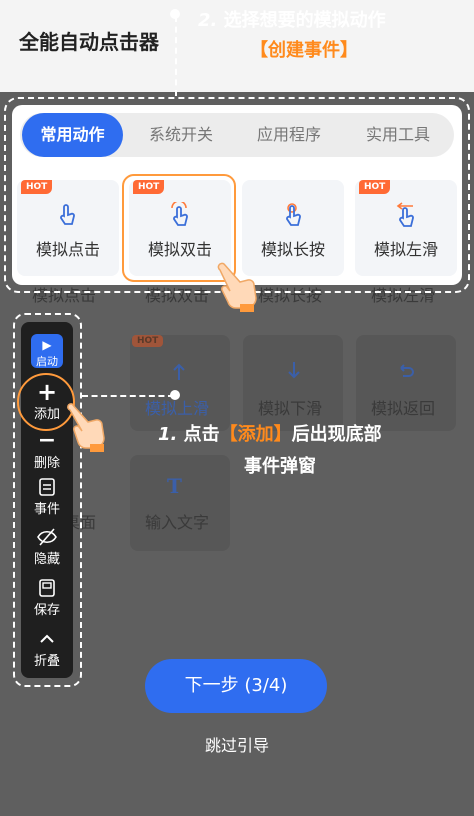 The width and height of the screenshot is (474, 816). I want to click on hide-button: 隐藏, so click(47, 546).